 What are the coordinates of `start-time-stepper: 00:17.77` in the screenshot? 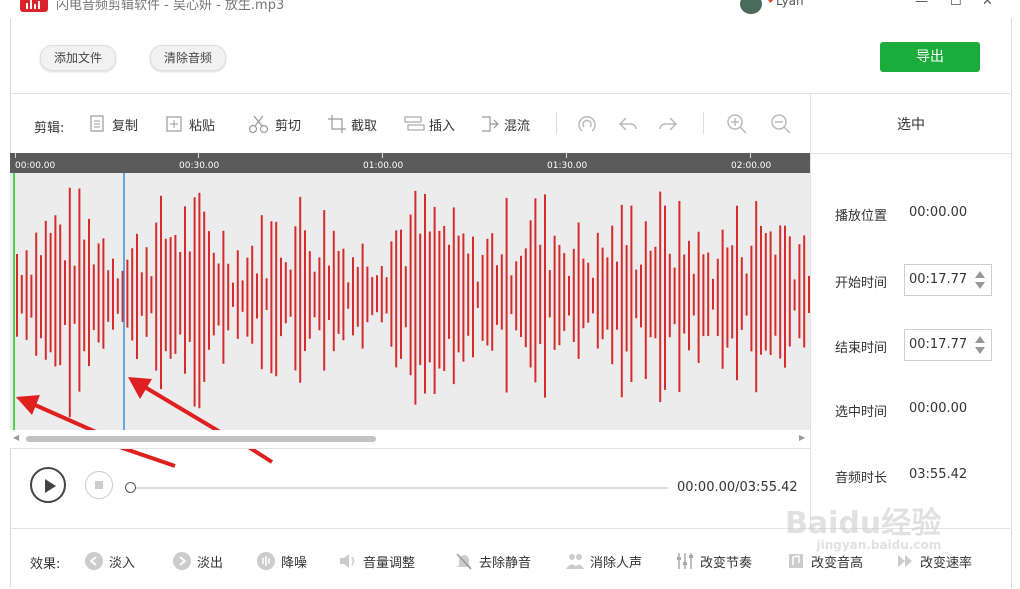 It's located at (948, 280).